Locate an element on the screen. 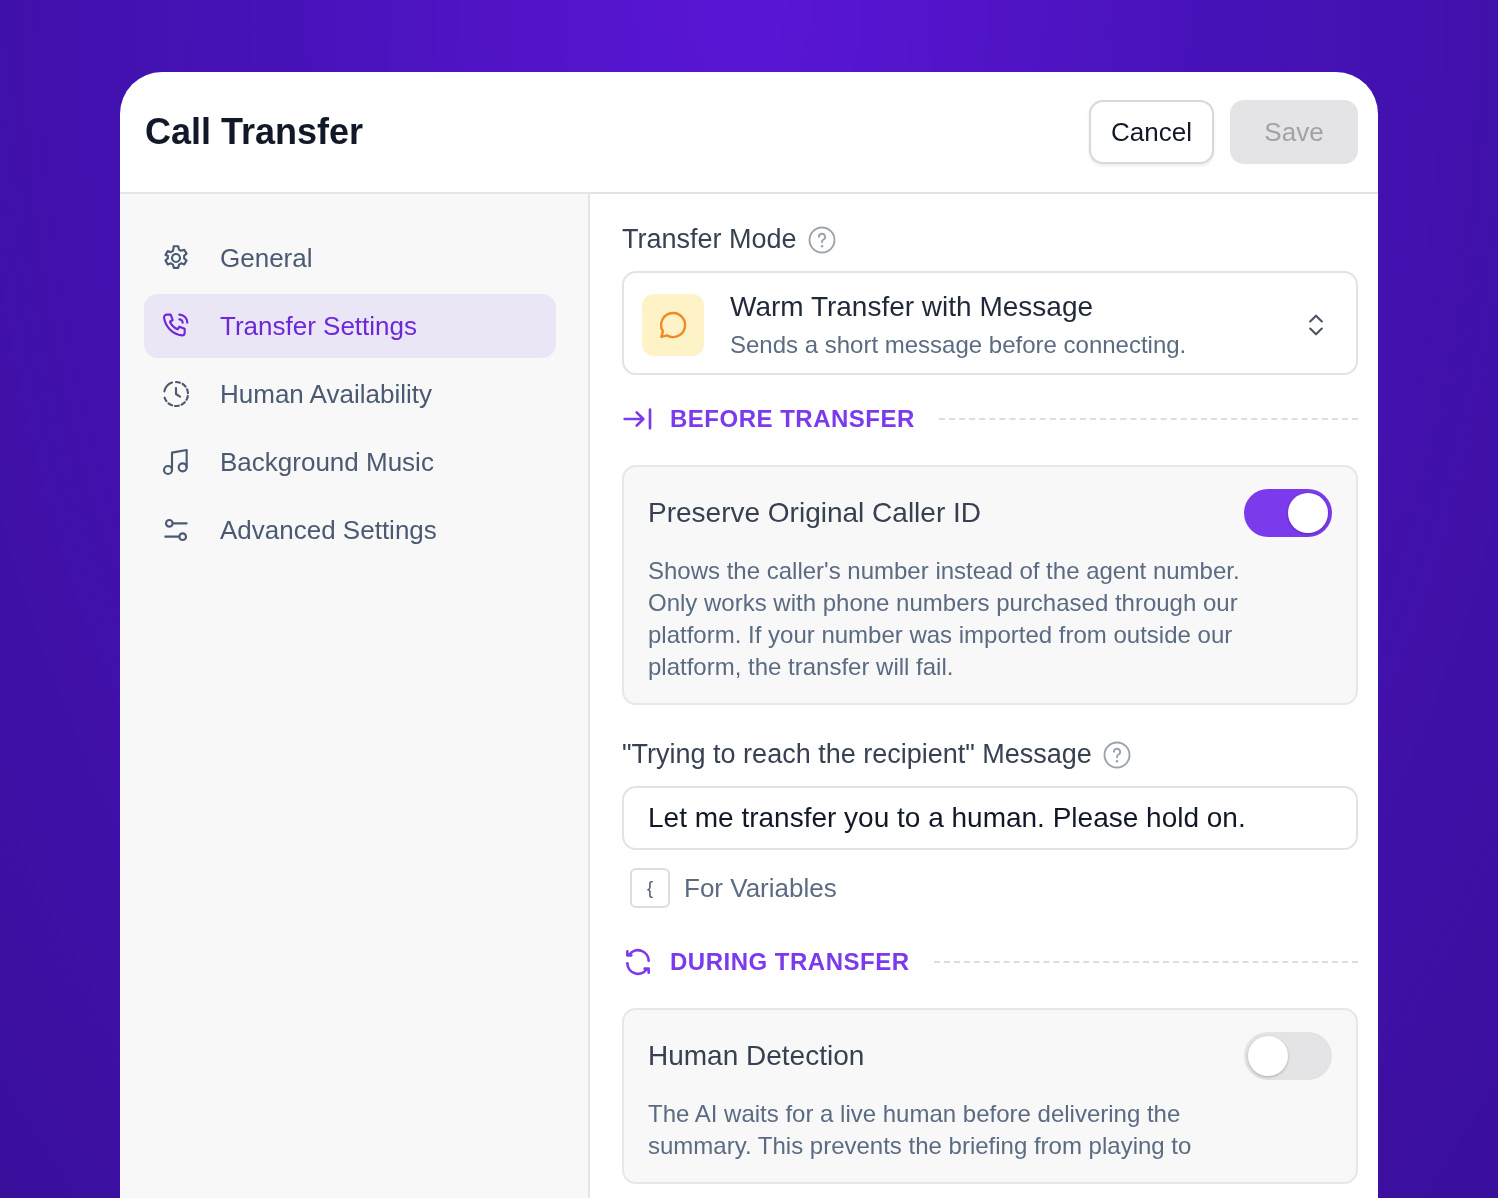 The height and width of the screenshot is (1198, 1498). clock-icon is located at coordinates (176, 394).